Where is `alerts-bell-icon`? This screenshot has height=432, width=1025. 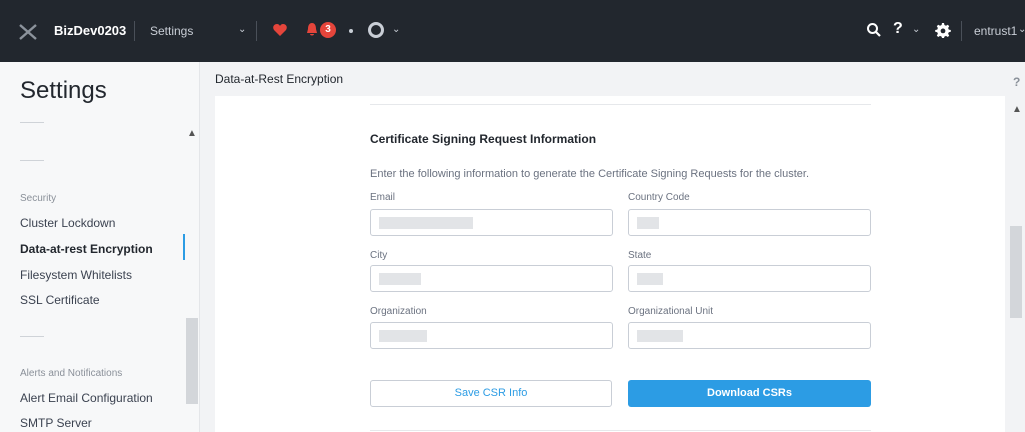
alerts-bell-icon is located at coordinates (312, 30).